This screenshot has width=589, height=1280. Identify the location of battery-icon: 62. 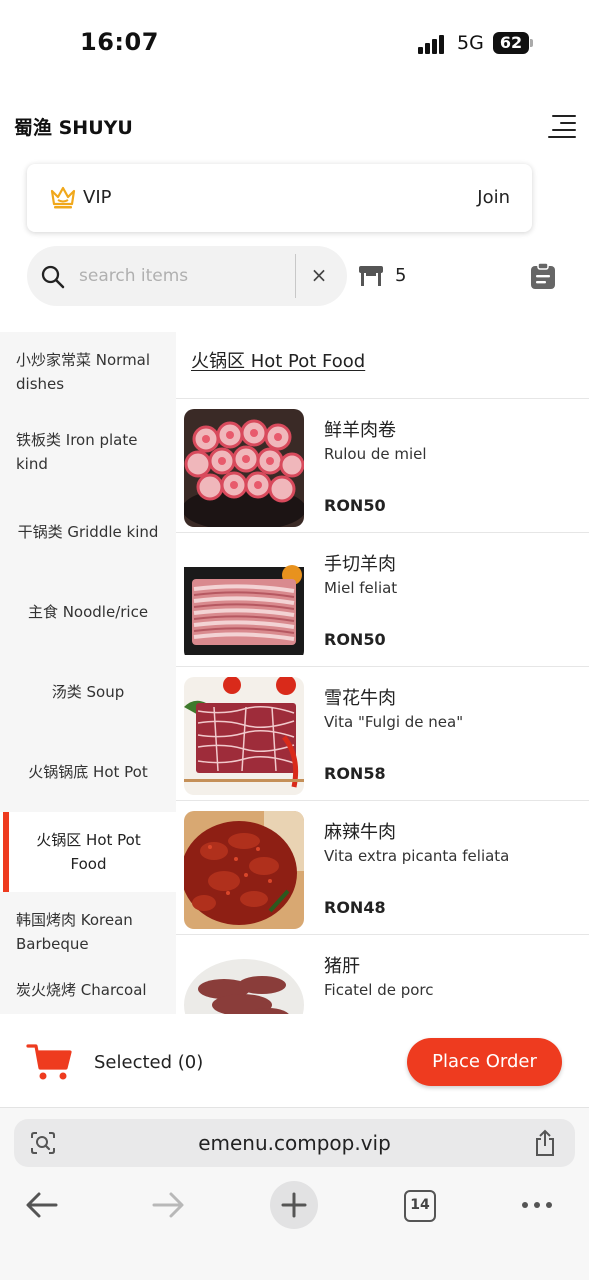
(513, 43).